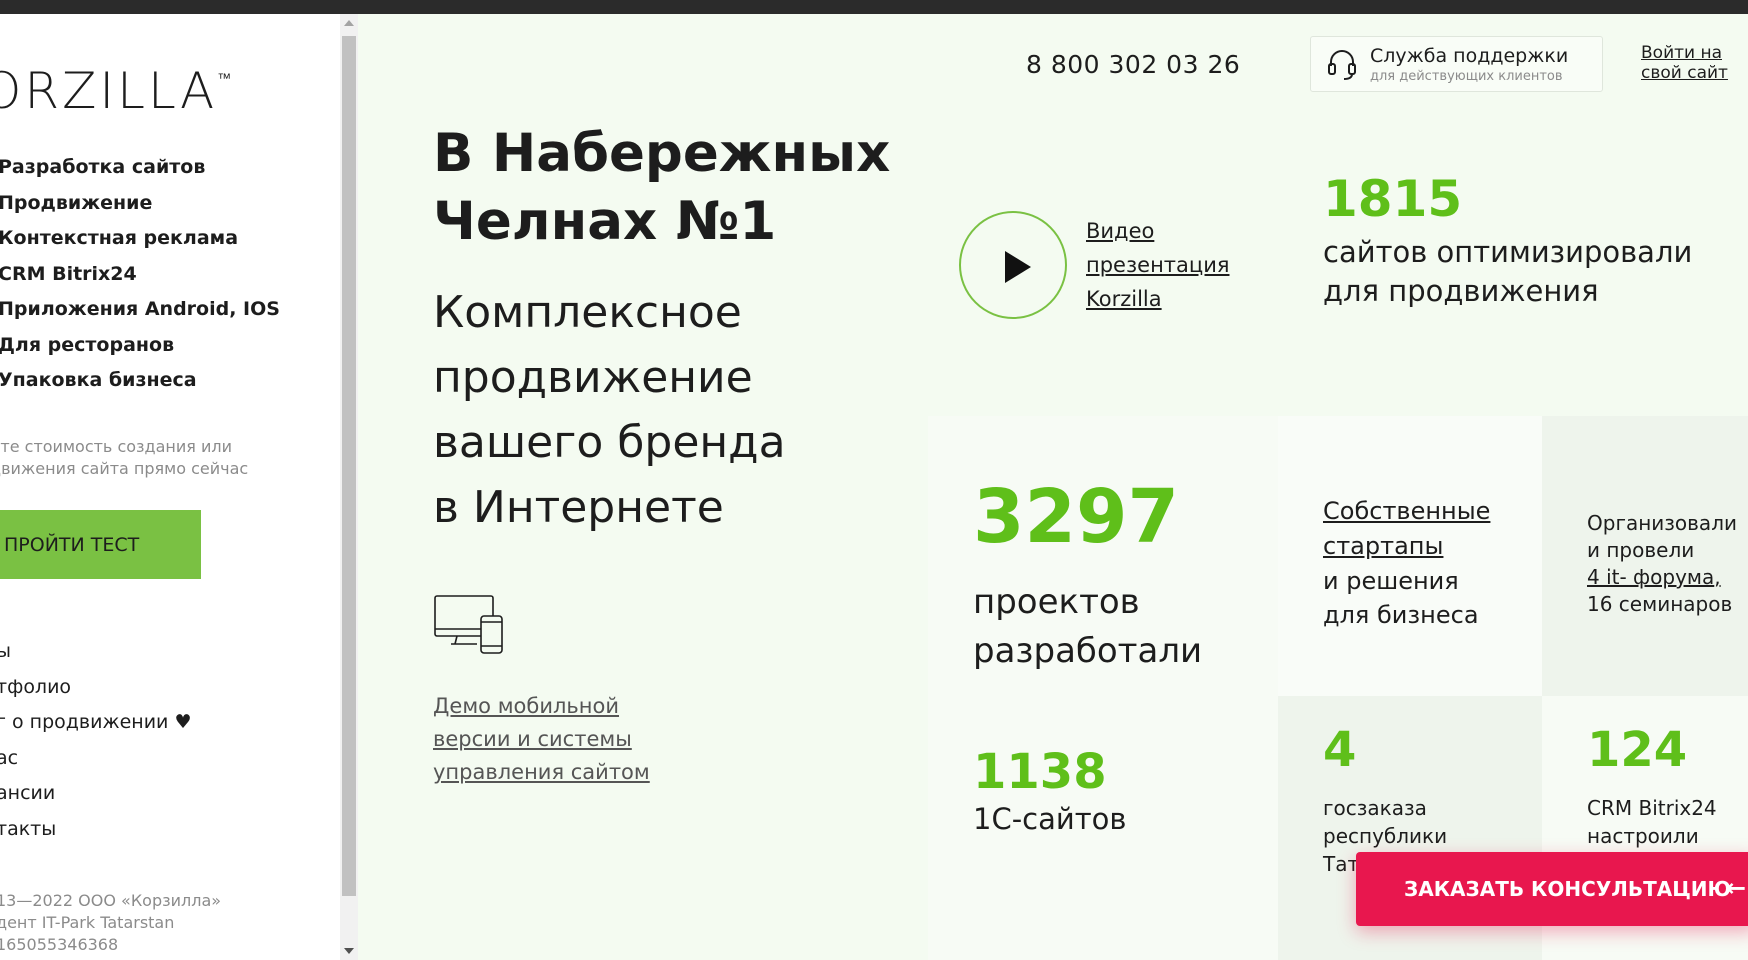 This screenshot has height=960, width=1748. What do you see at coordinates (661, 188) in the screenshot?
I see `page-title: В Набережных Челнах №1` at bounding box center [661, 188].